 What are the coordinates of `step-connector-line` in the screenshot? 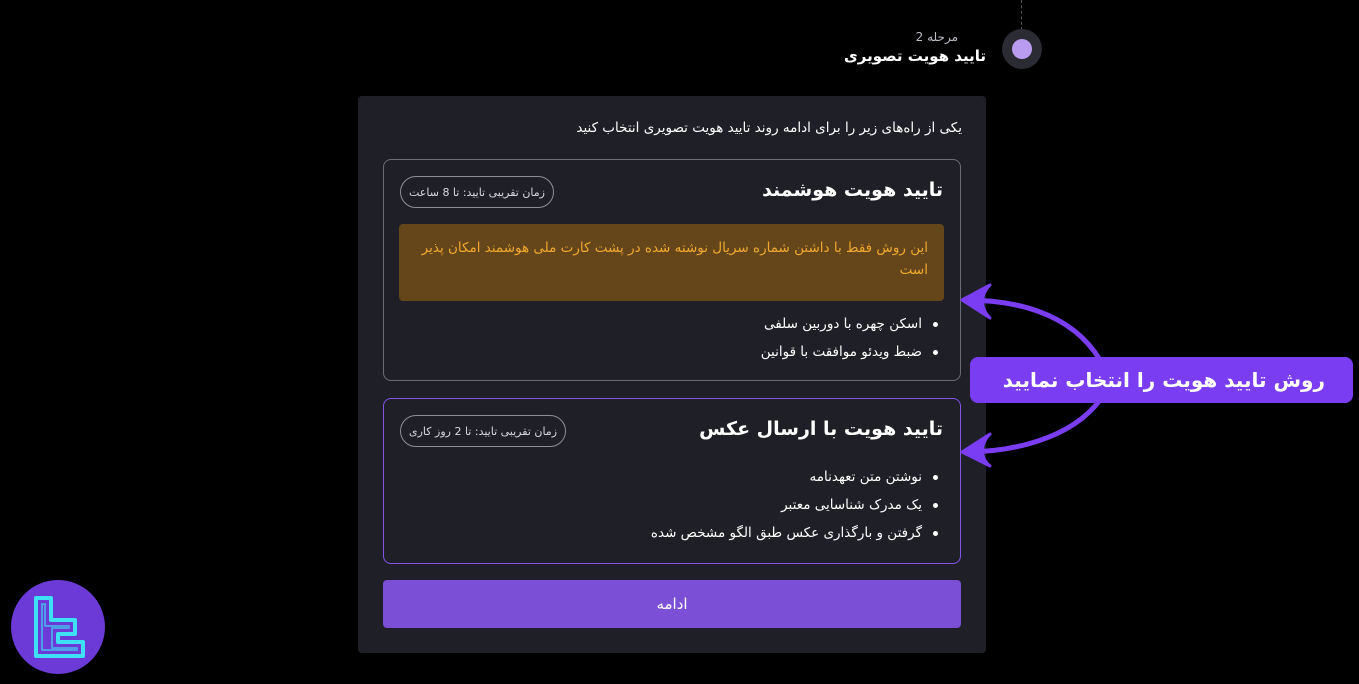 It's located at (1021, 15).